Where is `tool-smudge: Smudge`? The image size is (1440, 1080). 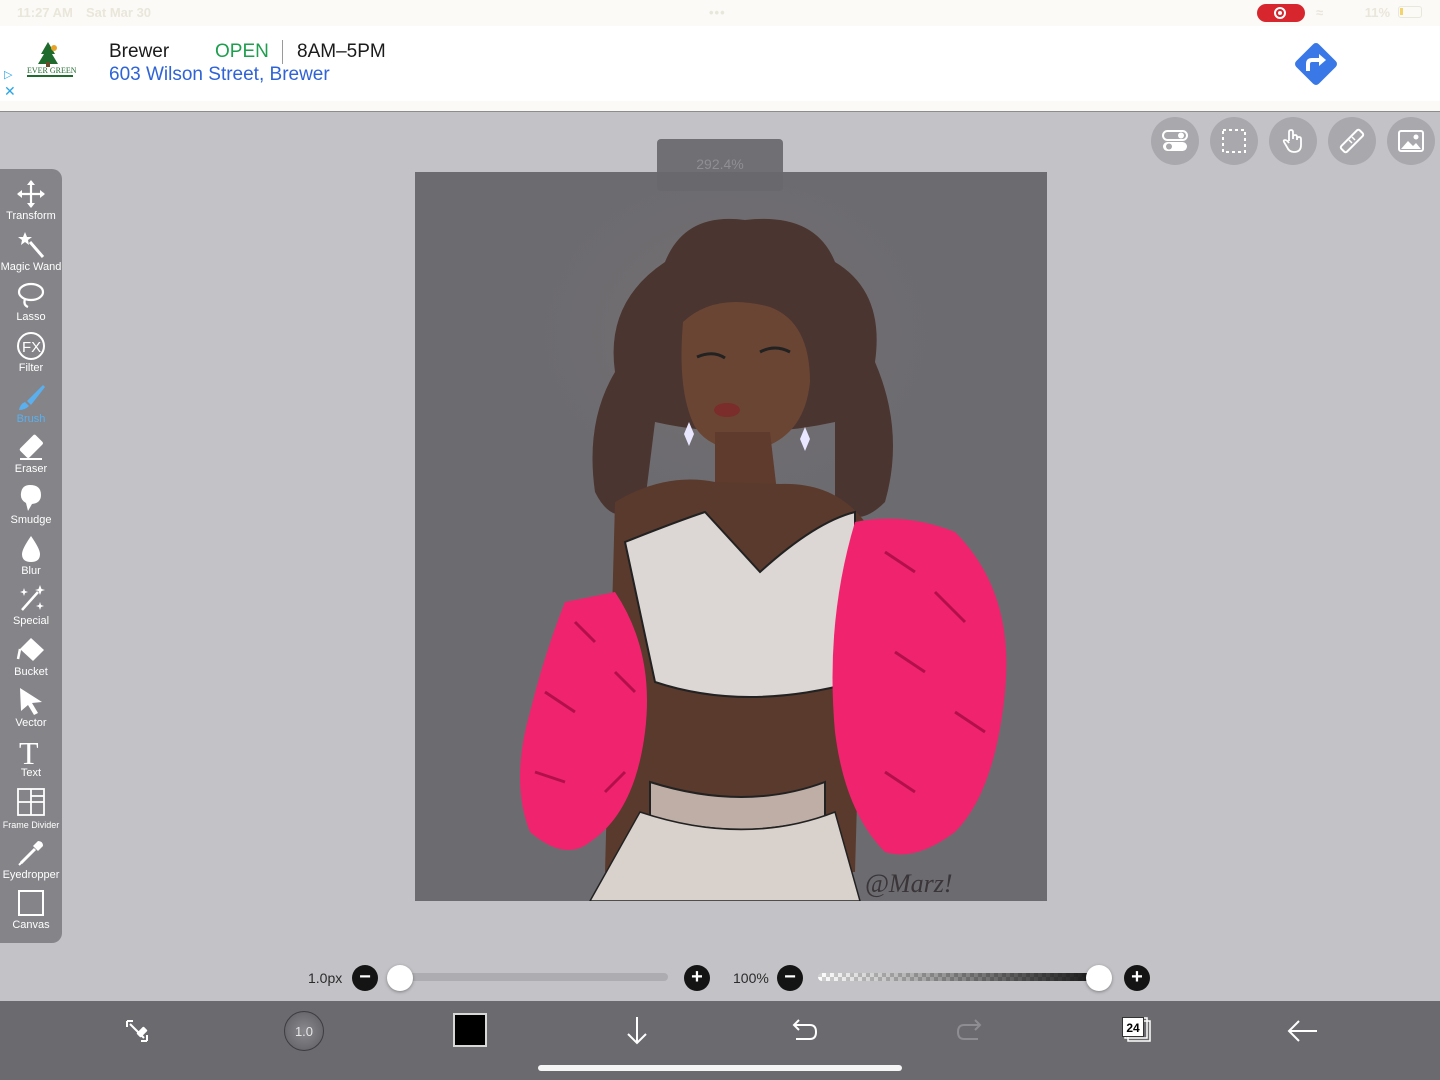
tool-smudge: Smudge is located at coordinates (31, 508).